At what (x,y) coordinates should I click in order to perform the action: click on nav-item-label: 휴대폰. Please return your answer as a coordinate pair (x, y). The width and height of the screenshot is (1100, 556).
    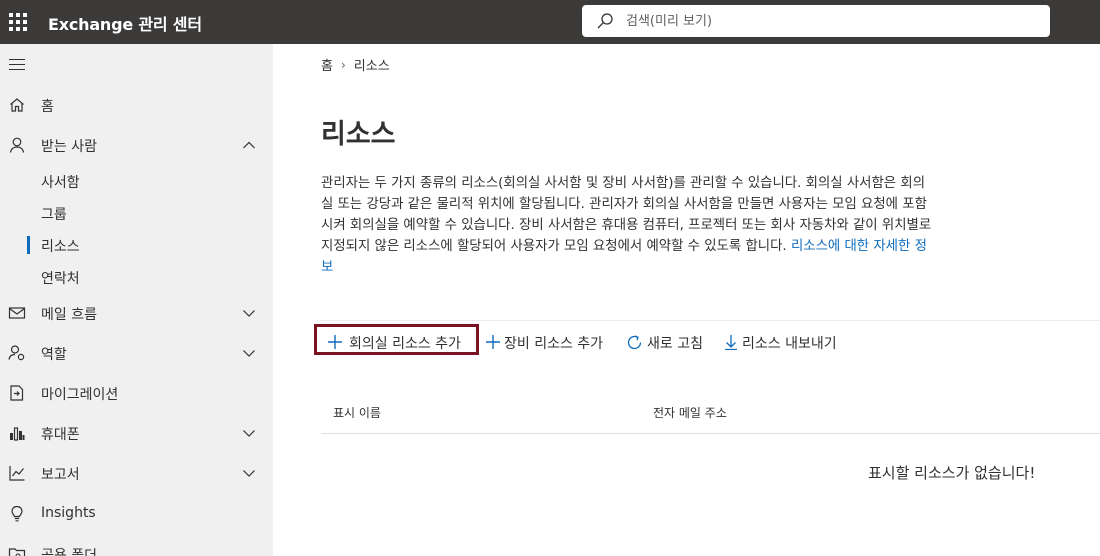
    Looking at the image, I should click on (60, 435).